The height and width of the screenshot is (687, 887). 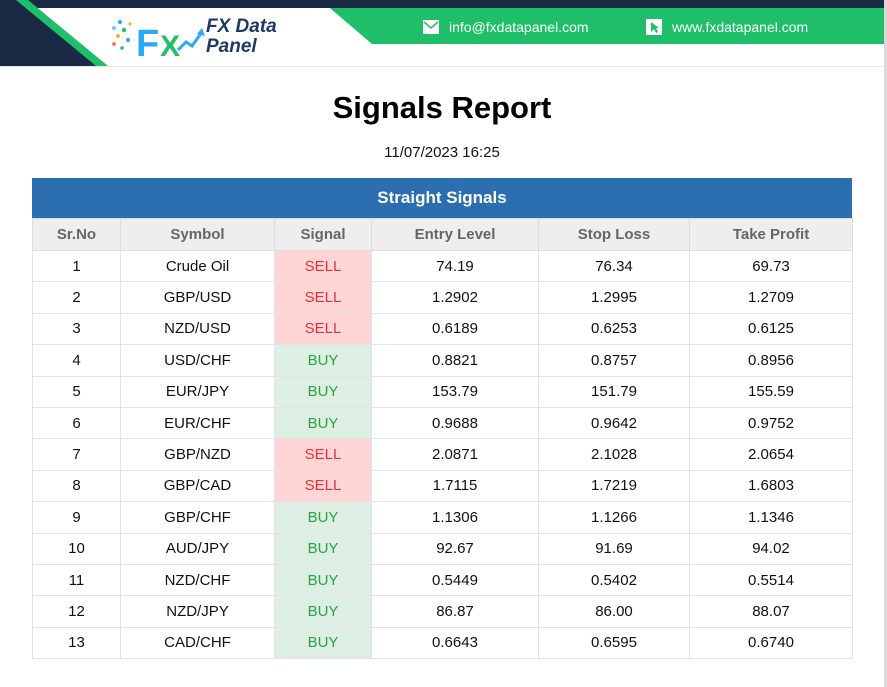 I want to click on take-profit-cell: 155.59, so click(x=771, y=391).